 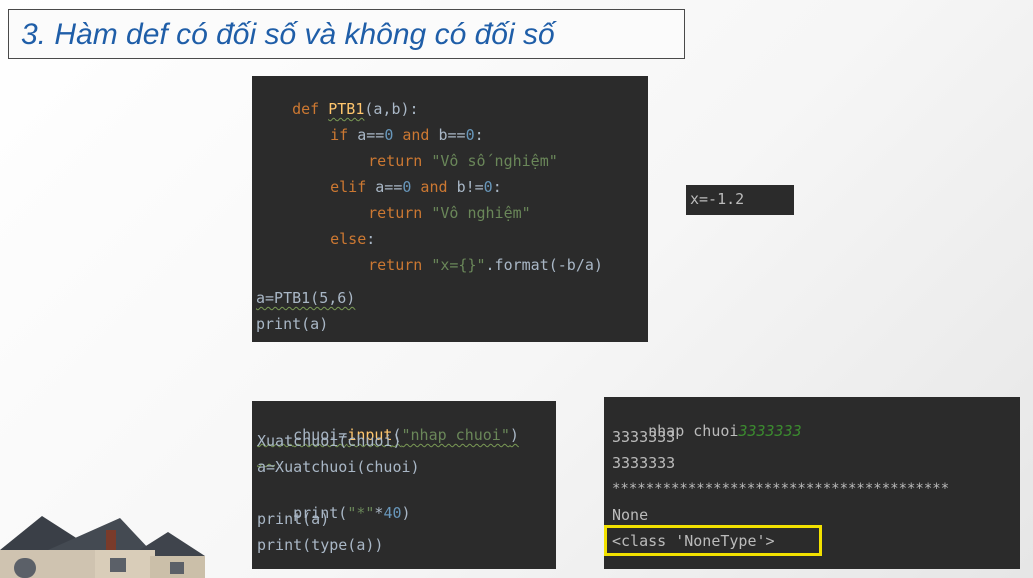 What do you see at coordinates (630, 515) in the screenshot?
I see `output-line: None` at bounding box center [630, 515].